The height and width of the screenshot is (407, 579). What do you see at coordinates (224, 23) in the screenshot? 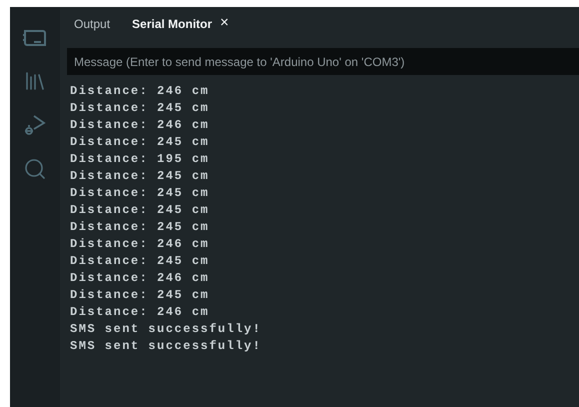
I see `close-button: ×` at bounding box center [224, 23].